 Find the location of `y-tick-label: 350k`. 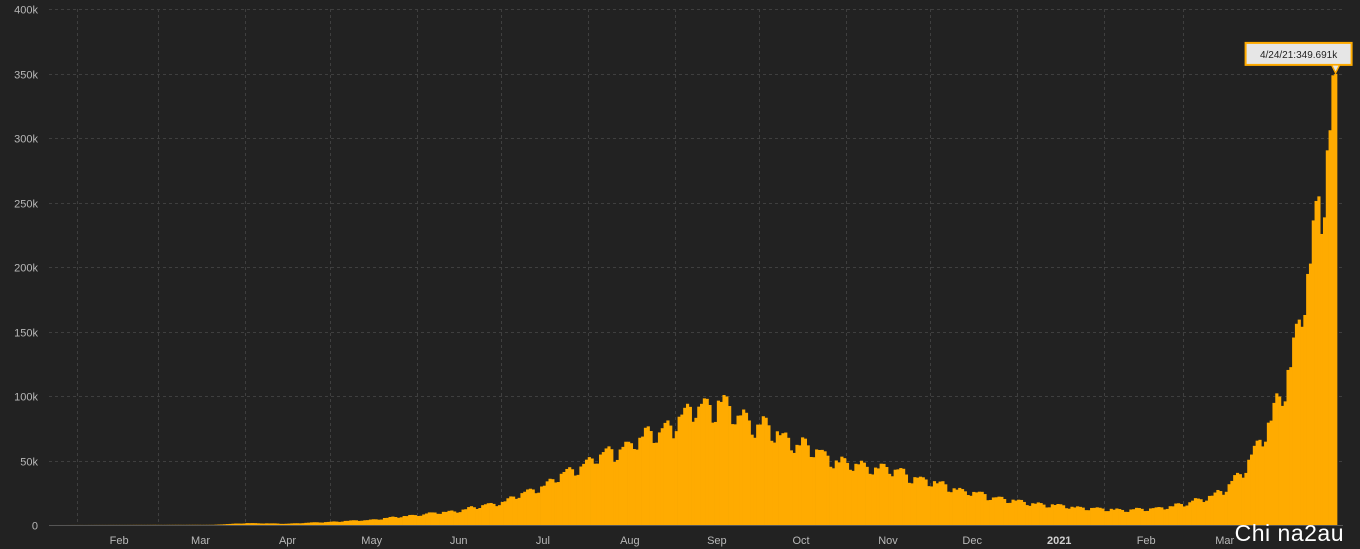

y-tick-label: 350k is located at coordinates (26, 76).